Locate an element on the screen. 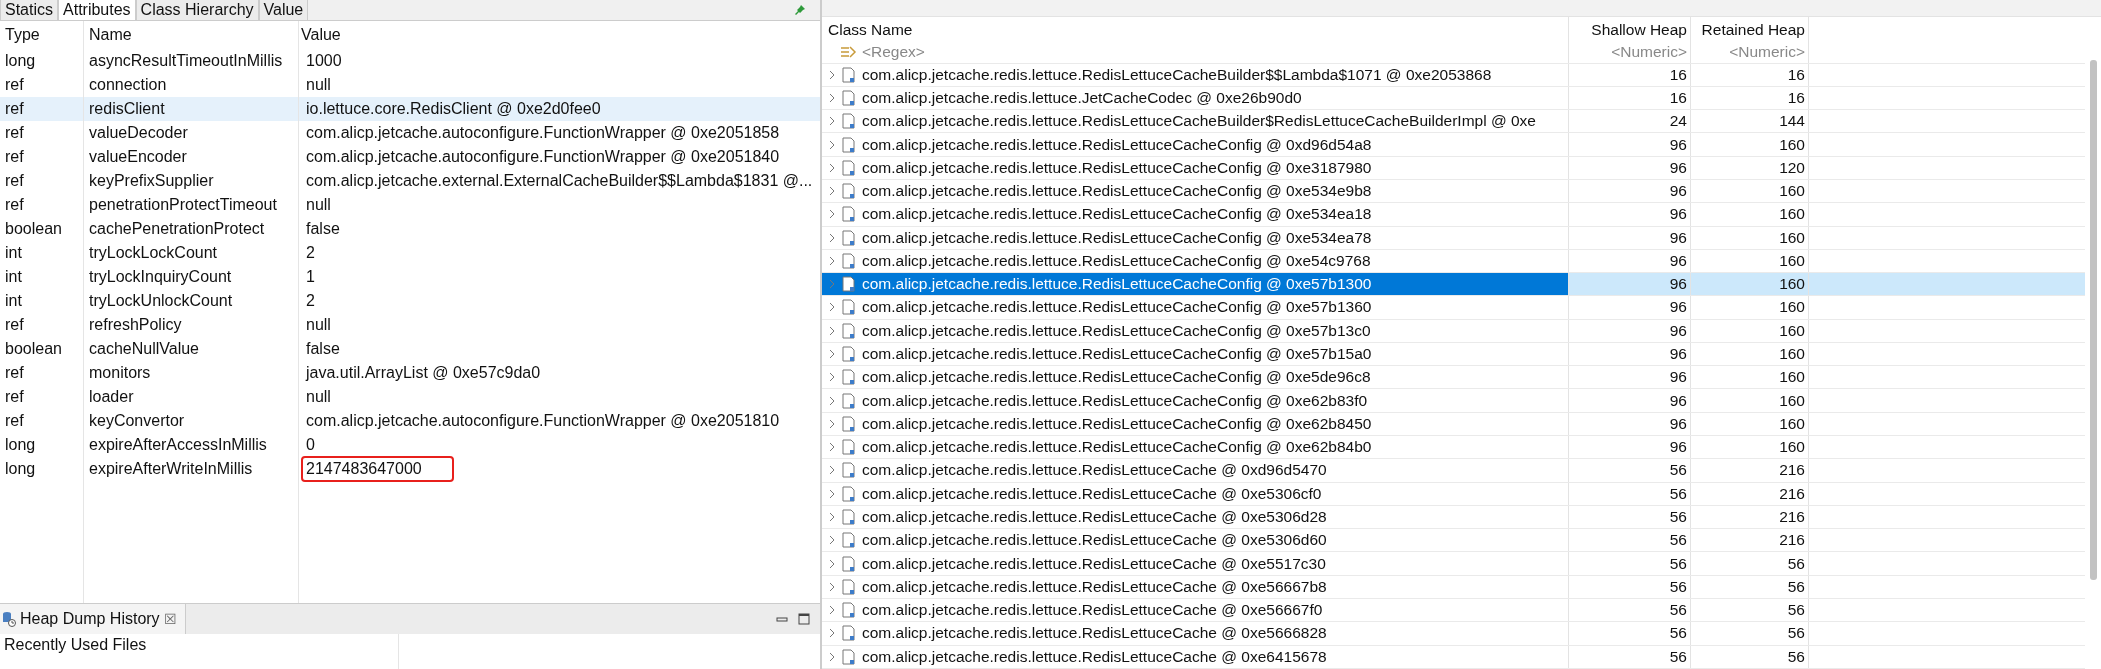 The image size is (2101, 669). column-header: Retained Heap is located at coordinates (1750, 30).